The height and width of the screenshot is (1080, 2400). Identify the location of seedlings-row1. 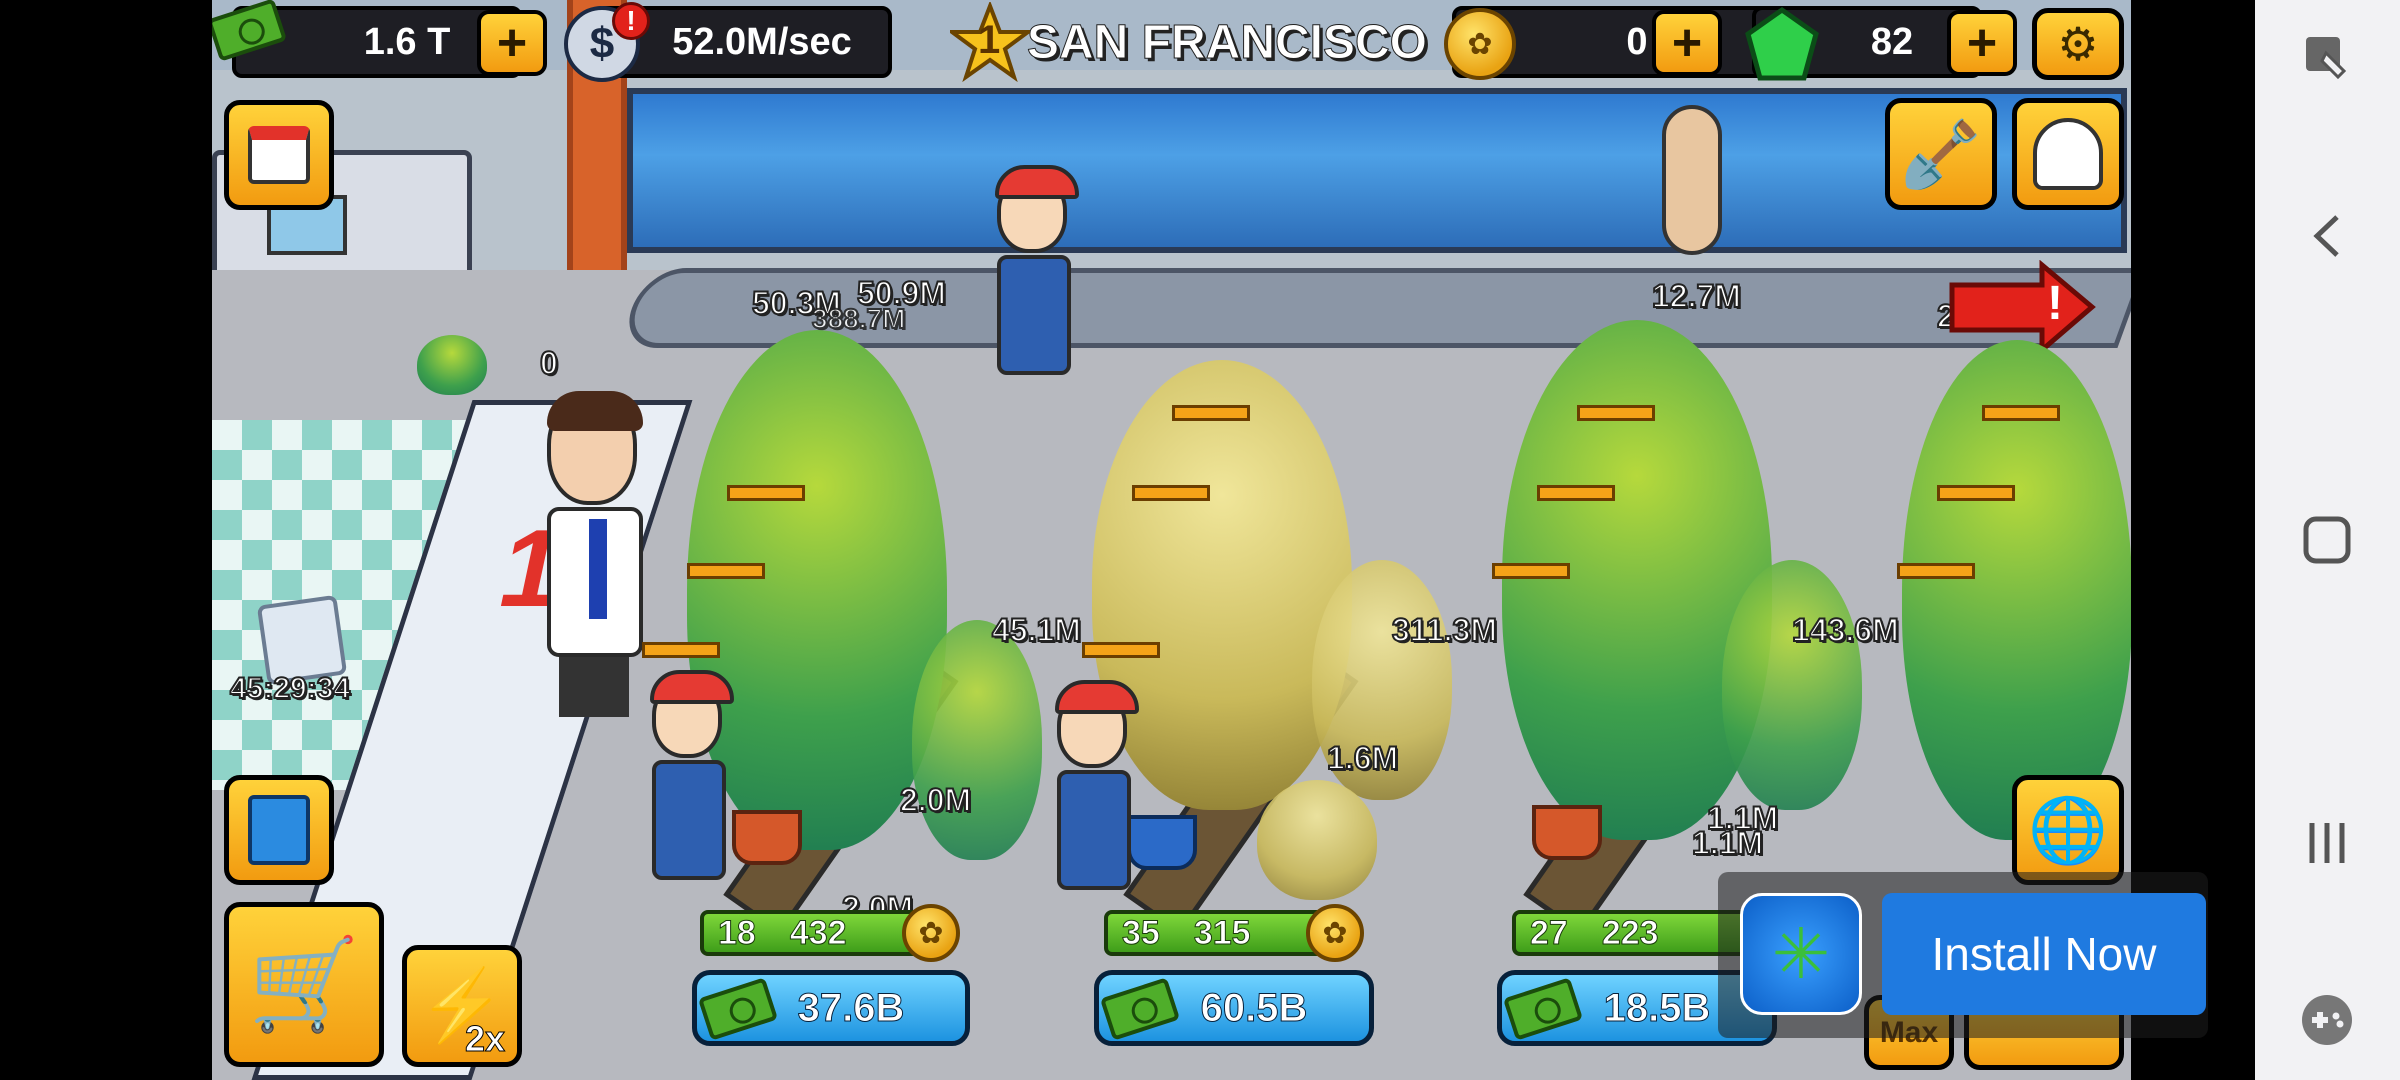
(977, 740).